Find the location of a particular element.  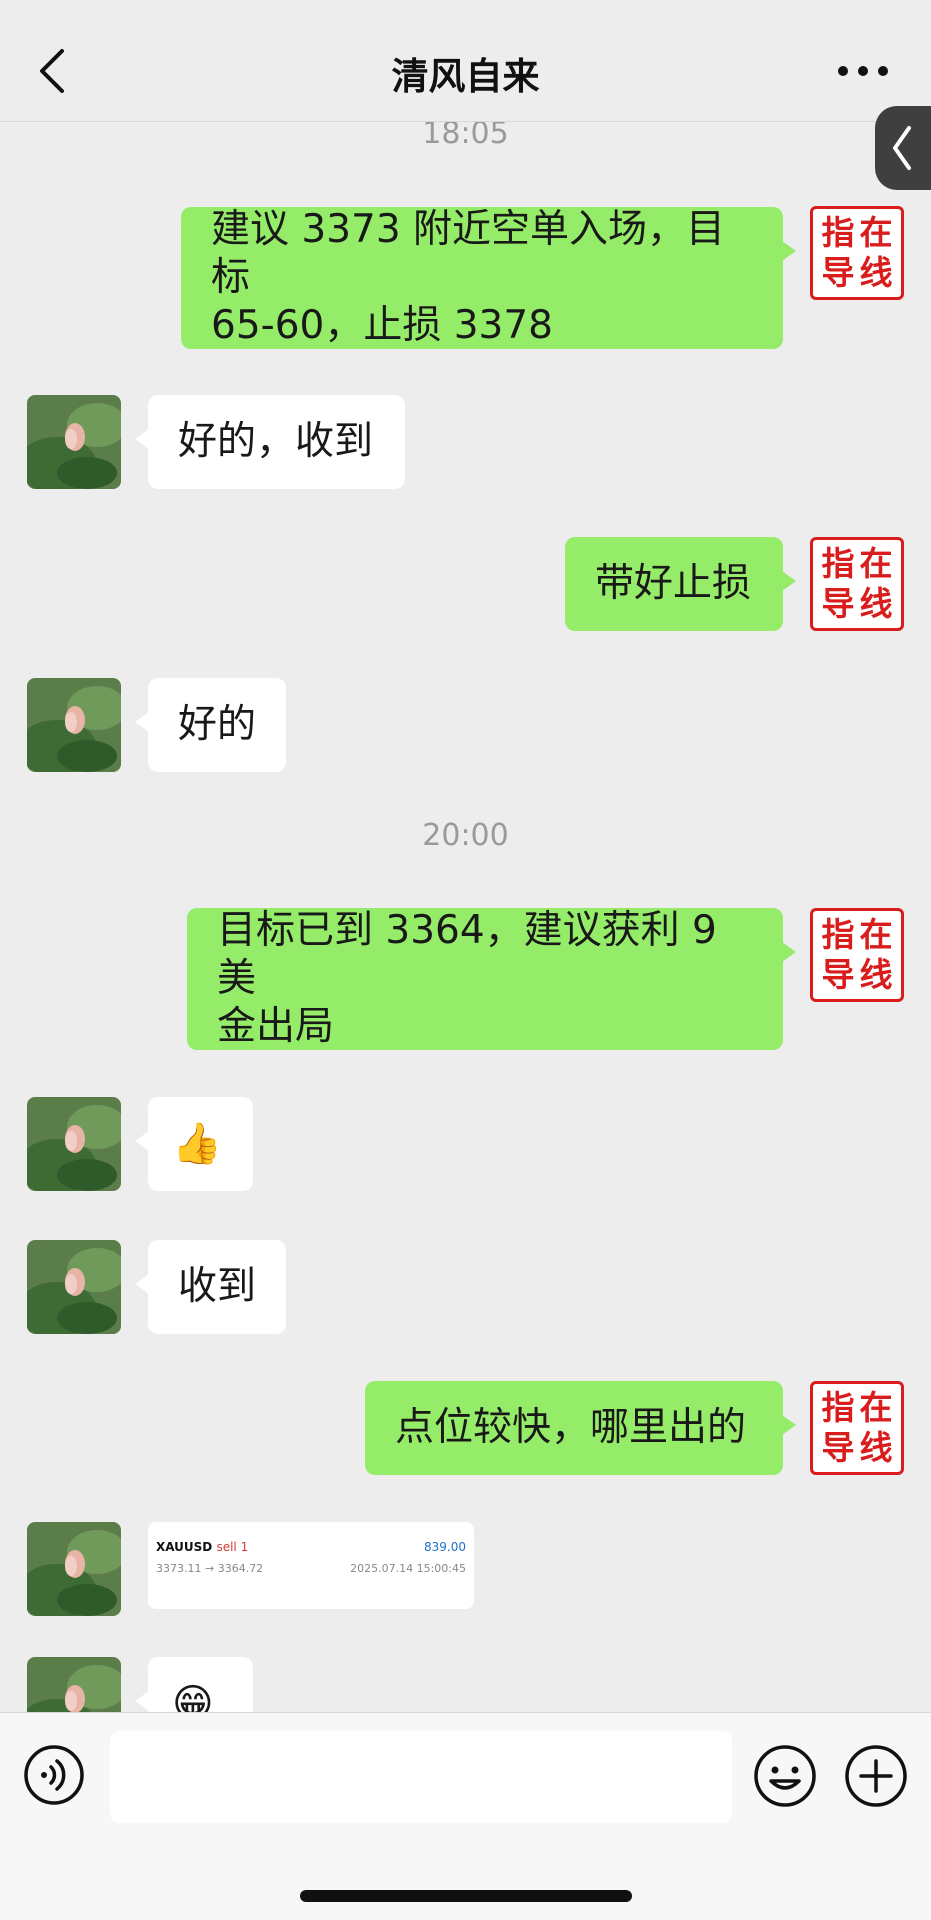

outgoing-message: 建议 3373 附近空单入场，目标 65-60，止损 3378 is located at coordinates (488, 278).